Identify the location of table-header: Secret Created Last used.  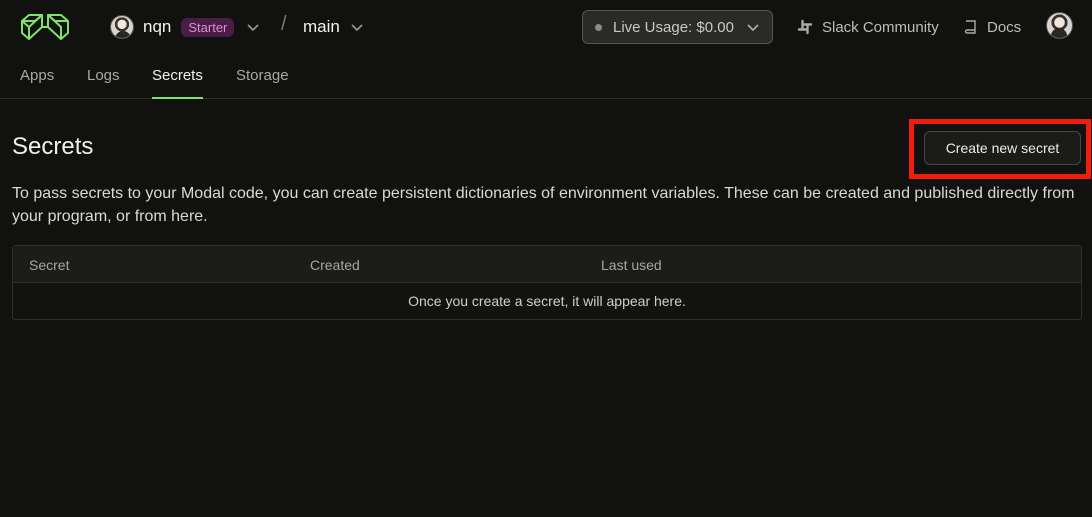
(547, 264).